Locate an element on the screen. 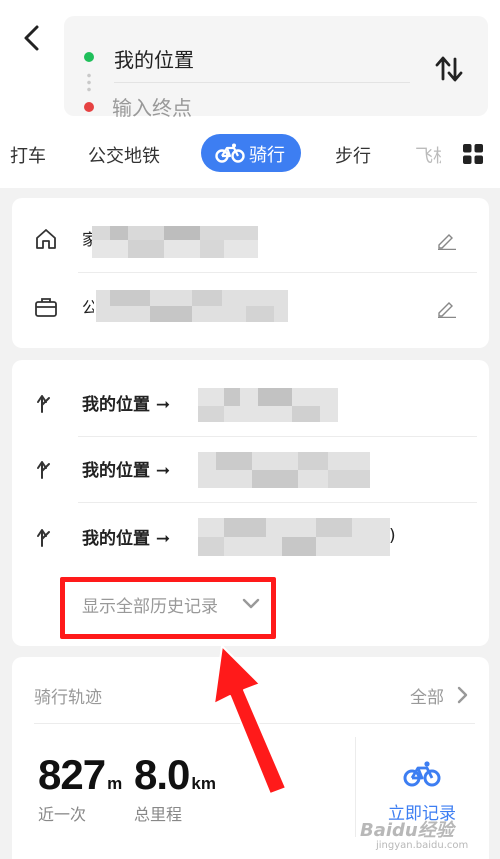  saved-place-home: 家 is located at coordinates (250, 235).